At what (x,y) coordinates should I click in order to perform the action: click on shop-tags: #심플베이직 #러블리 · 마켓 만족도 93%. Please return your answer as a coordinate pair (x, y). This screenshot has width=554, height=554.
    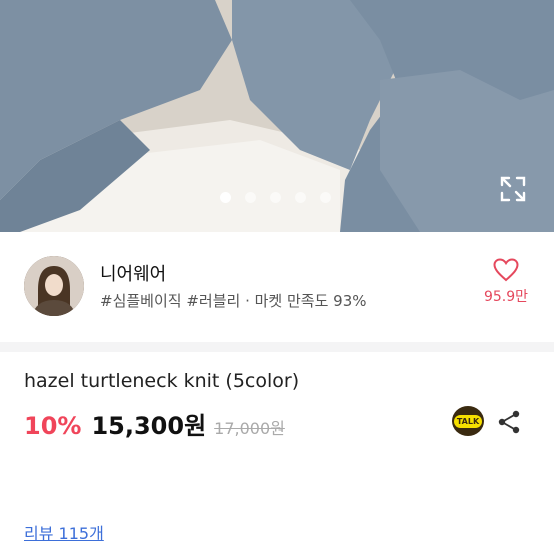
    Looking at the image, I should click on (233, 301).